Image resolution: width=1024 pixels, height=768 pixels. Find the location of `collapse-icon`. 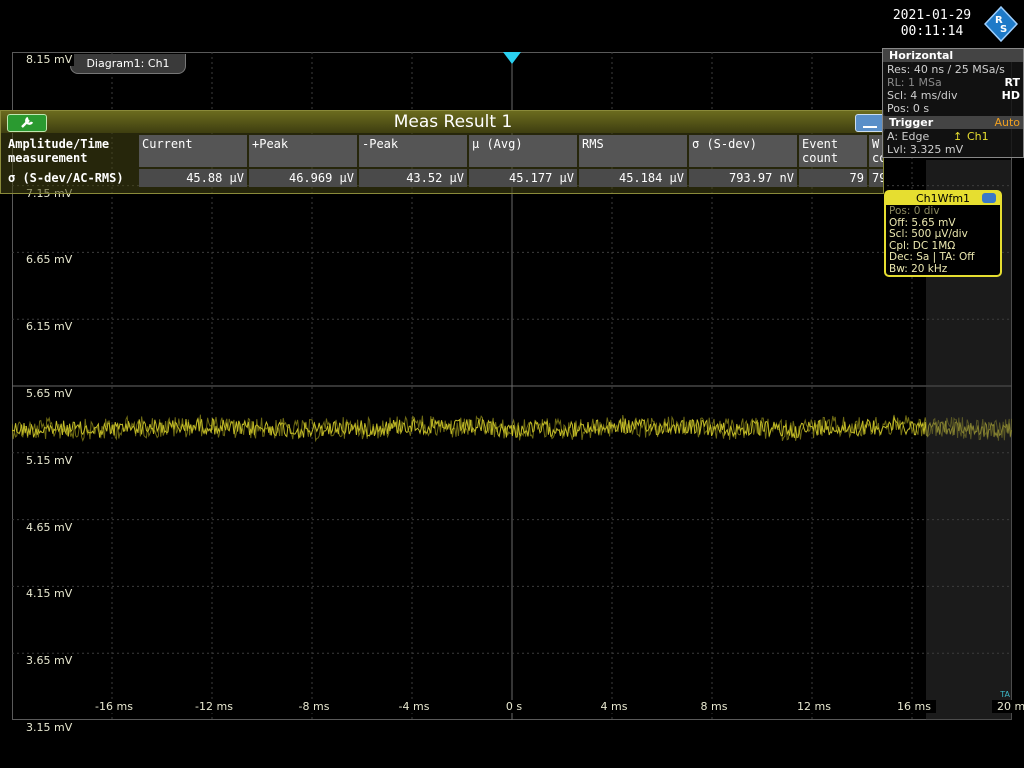

collapse-icon is located at coordinates (989, 198).